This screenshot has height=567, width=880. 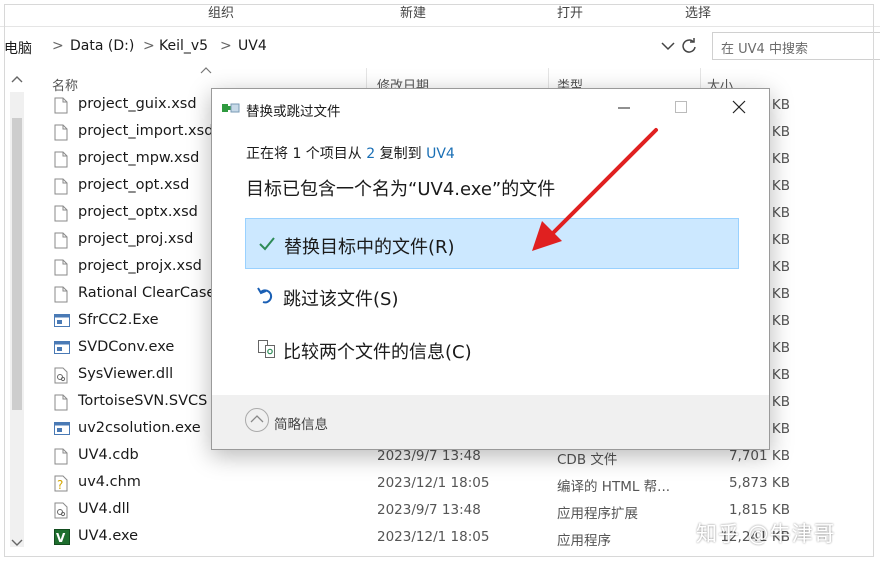 What do you see at coordinates (595, 189) in the screenshot?
I see `annotation-arrow` at bounding box center [595, 189].